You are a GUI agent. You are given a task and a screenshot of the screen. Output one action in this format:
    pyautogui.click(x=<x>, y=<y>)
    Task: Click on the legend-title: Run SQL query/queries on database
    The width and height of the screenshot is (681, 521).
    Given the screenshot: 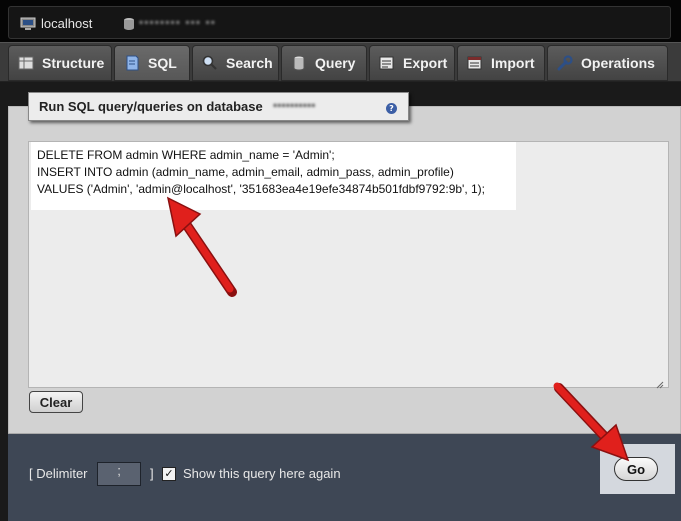 What is the action you would take?
    pyautogui.click(x=151, y=106)
    